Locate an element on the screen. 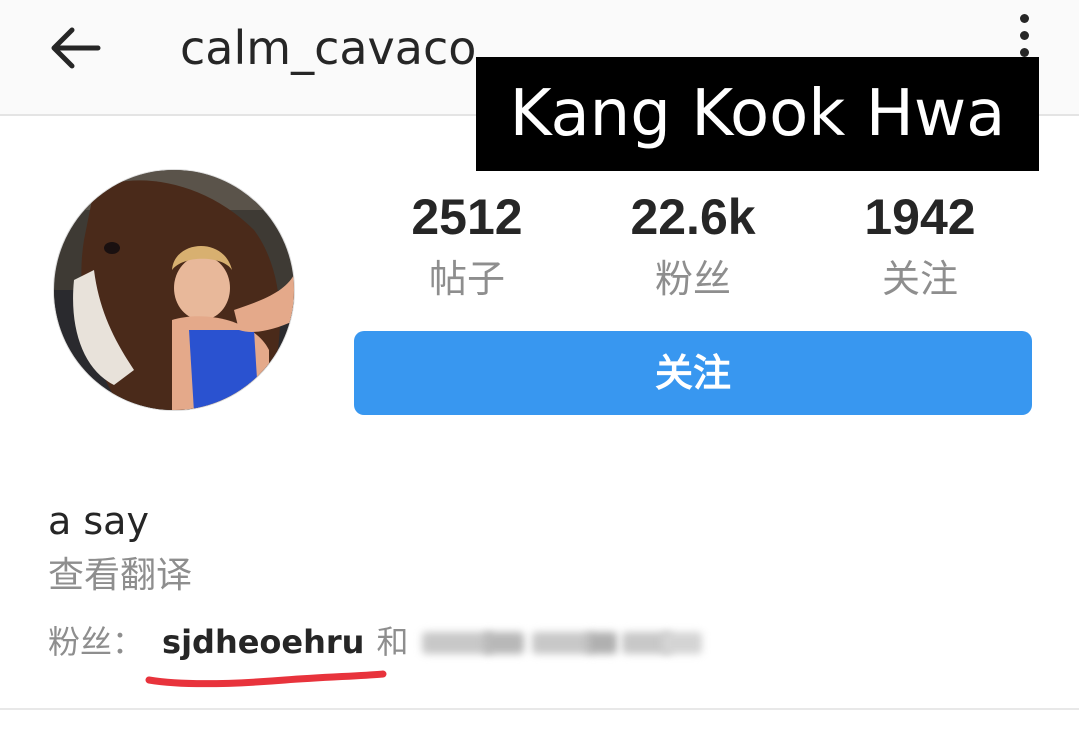  followed-by-label: 粉丝： is located at coordinates (96, 642).